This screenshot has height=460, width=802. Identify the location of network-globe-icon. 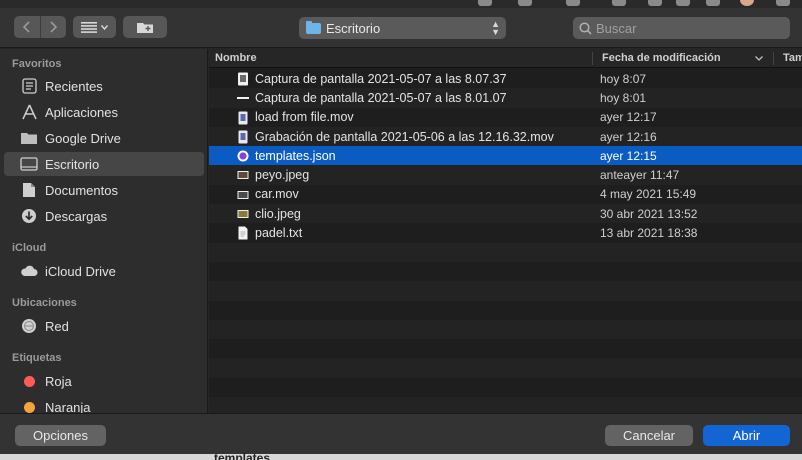
(29, 326).